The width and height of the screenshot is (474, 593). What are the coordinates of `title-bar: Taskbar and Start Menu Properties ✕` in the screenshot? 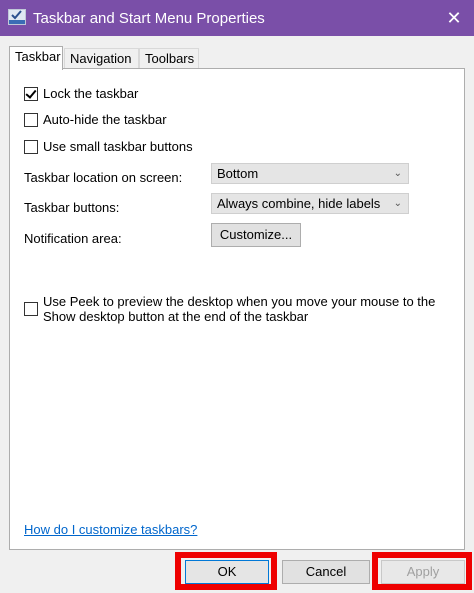 It's located at (237, 18).